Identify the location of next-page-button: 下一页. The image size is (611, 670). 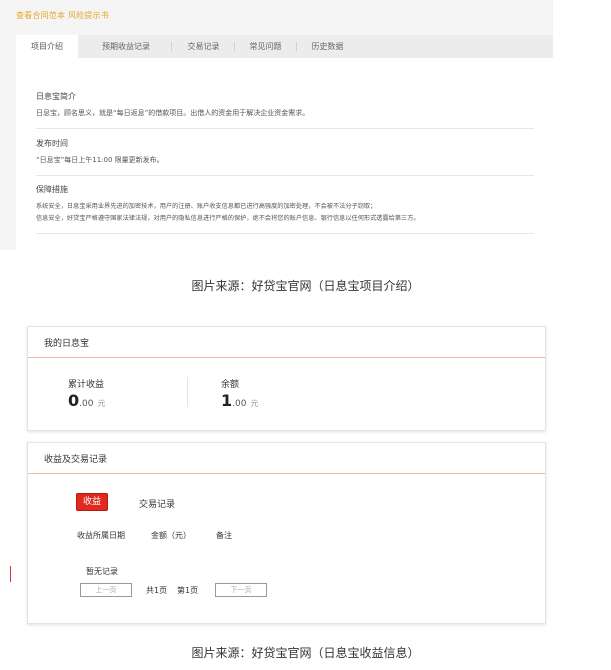
(241, 590).